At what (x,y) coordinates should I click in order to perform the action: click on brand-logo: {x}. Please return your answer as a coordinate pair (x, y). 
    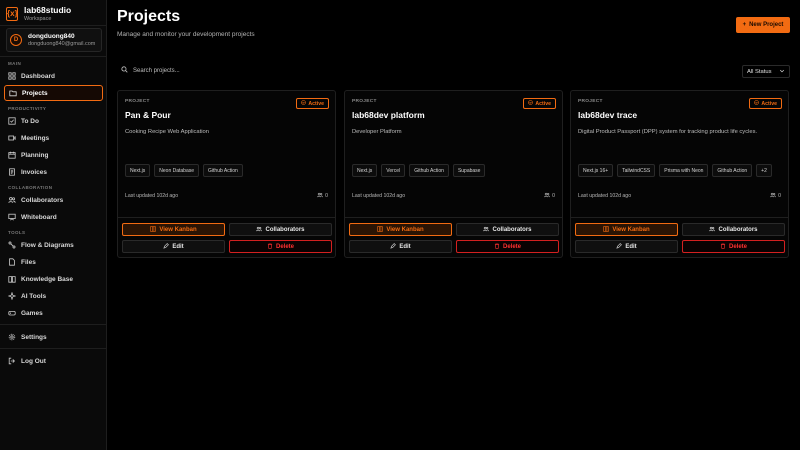
    Looking at the image, I should click on (12, 13).